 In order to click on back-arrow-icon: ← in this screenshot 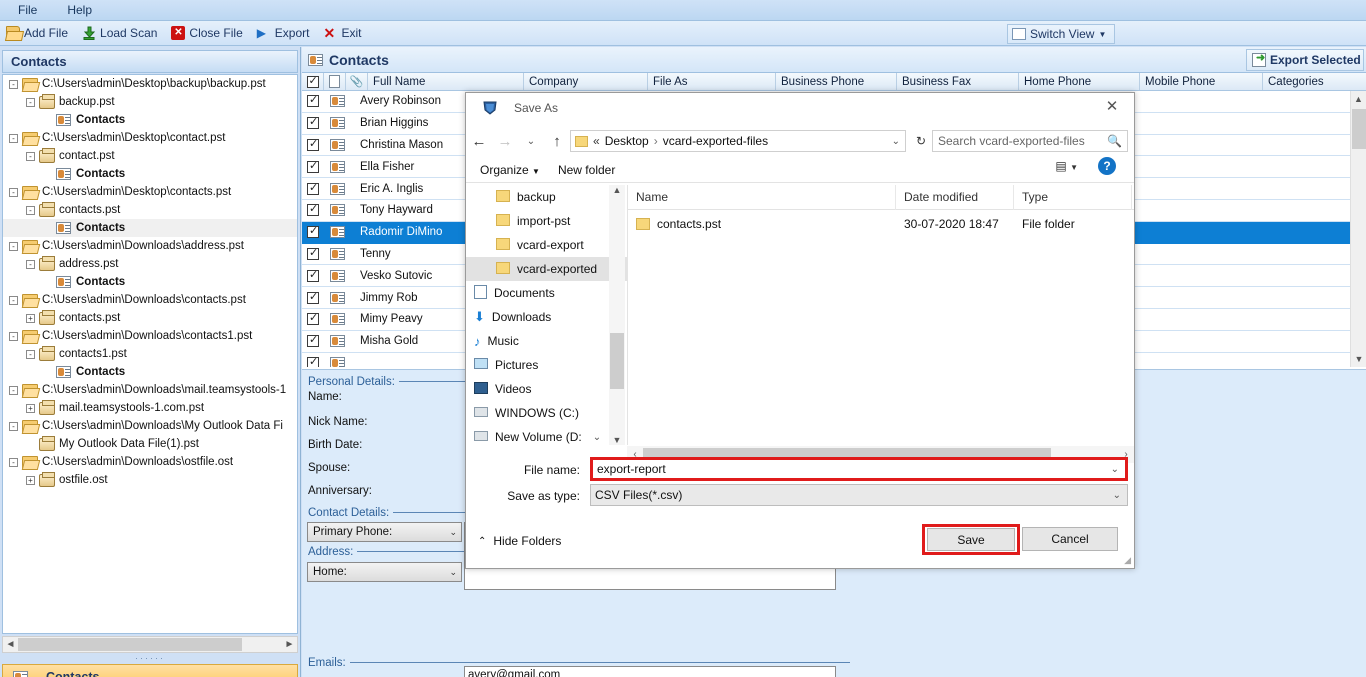, I will do `click(479, 141)`.